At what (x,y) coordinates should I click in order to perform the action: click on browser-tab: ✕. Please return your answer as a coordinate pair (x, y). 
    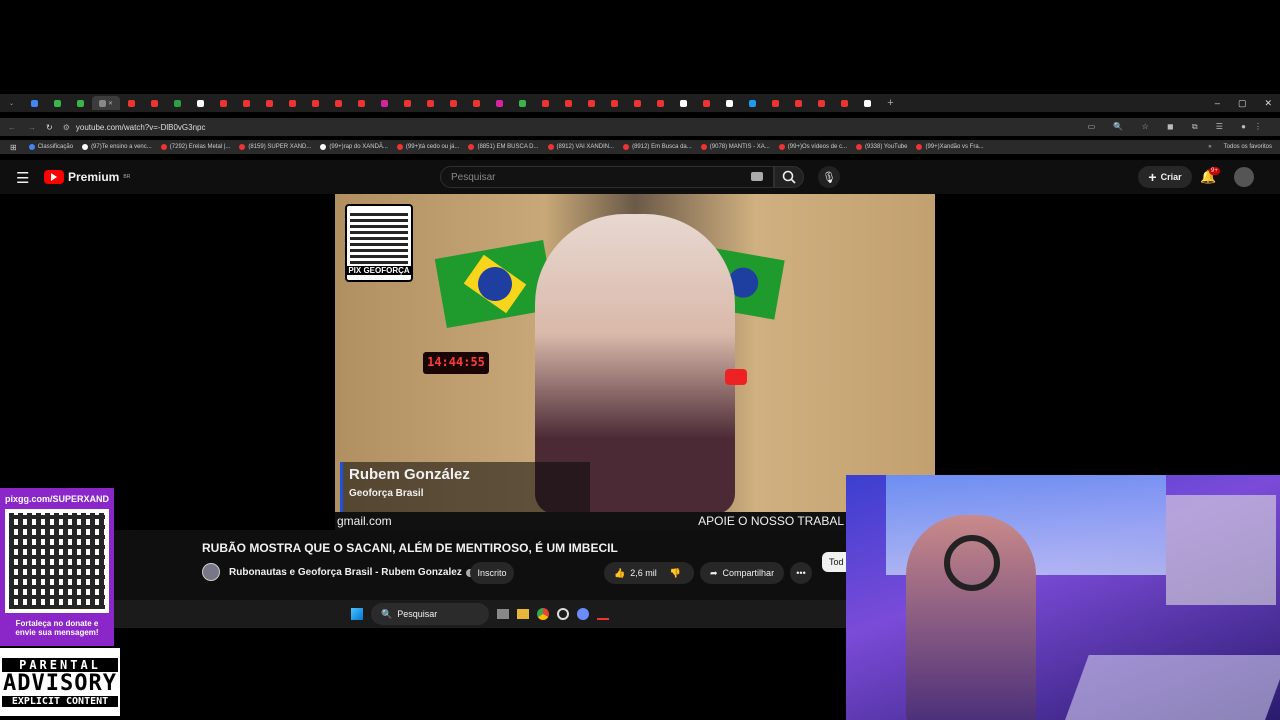
    Looking at the image, I should click on (106, 103).